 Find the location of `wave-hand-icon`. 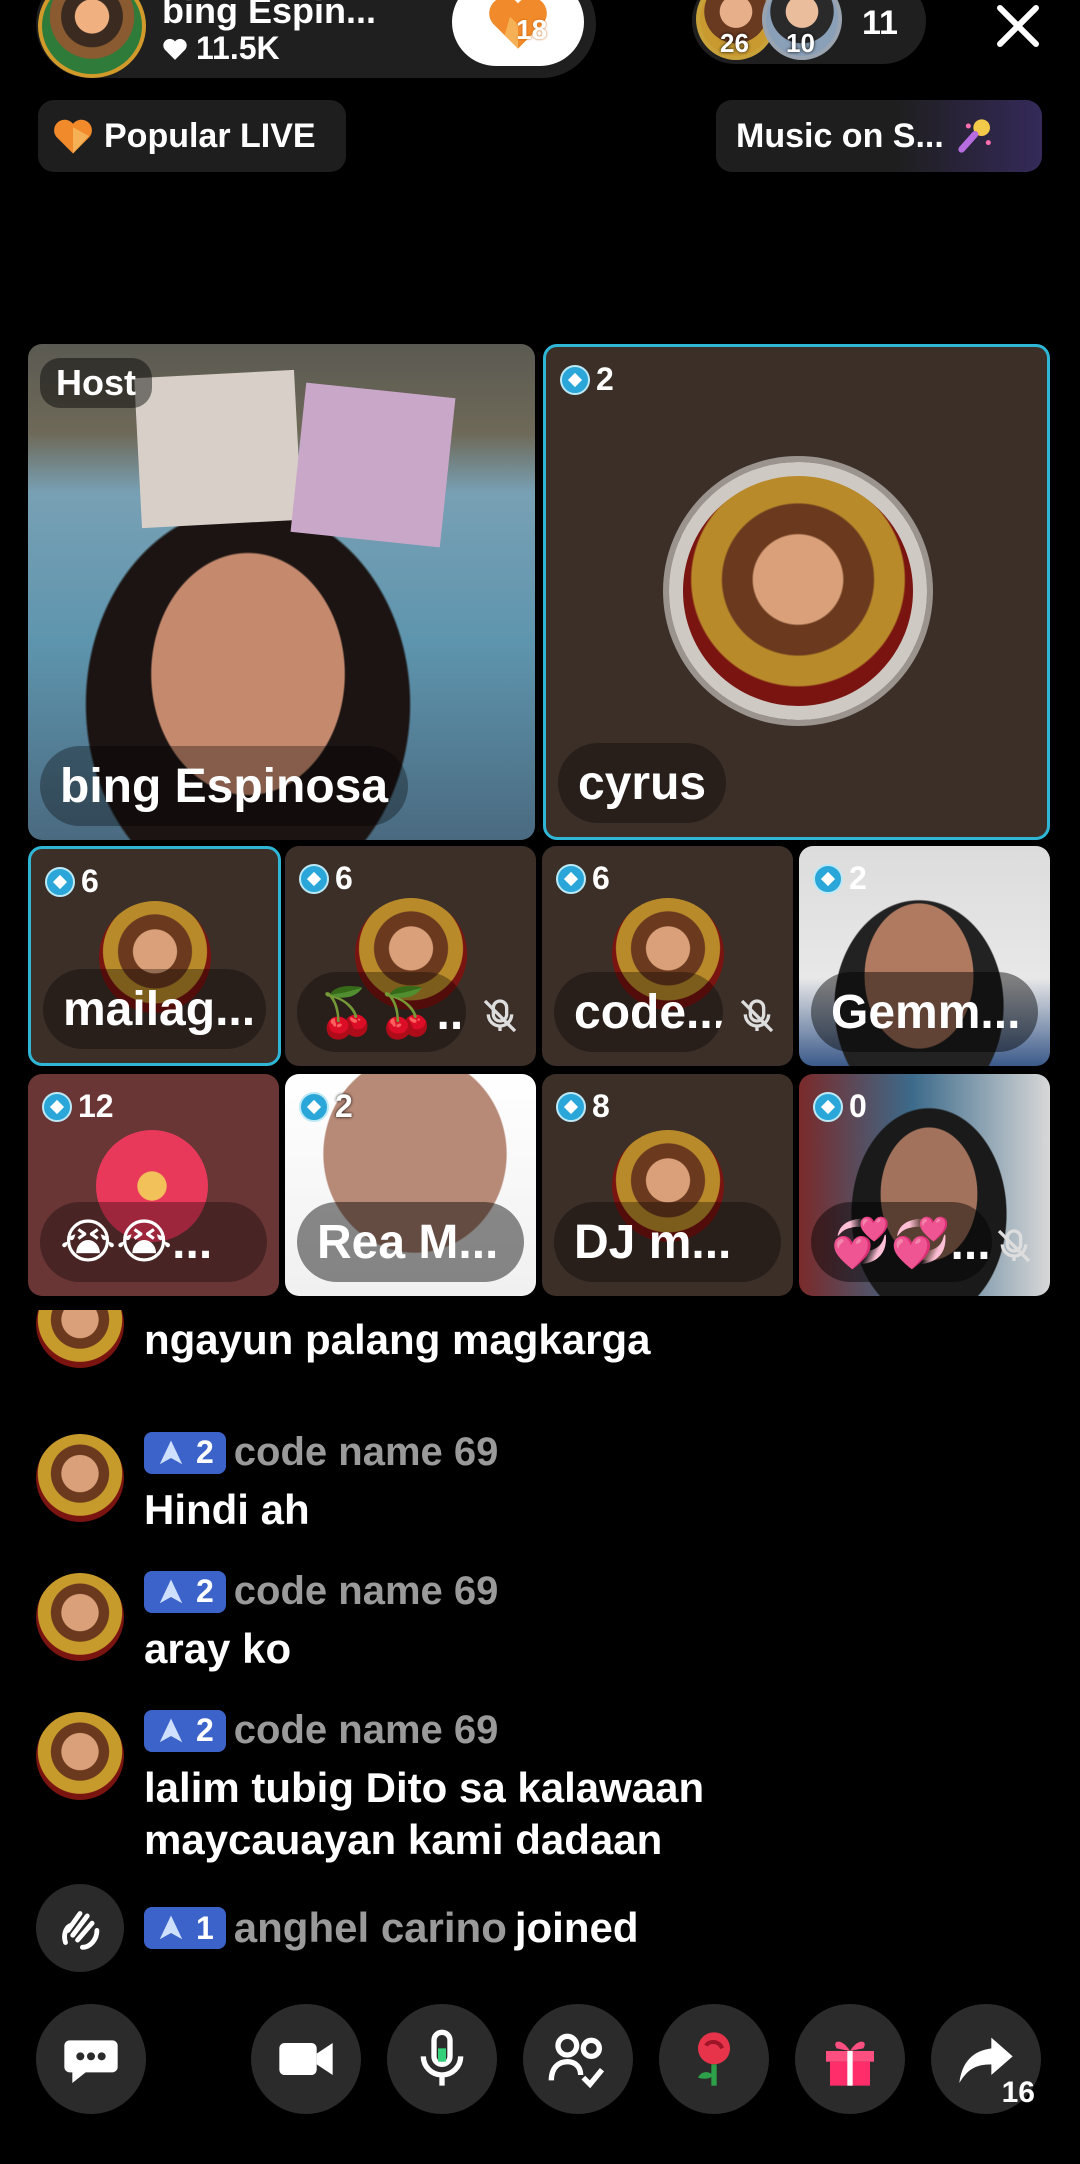

wave-hand-icon is located at coordinates (81, 1930).